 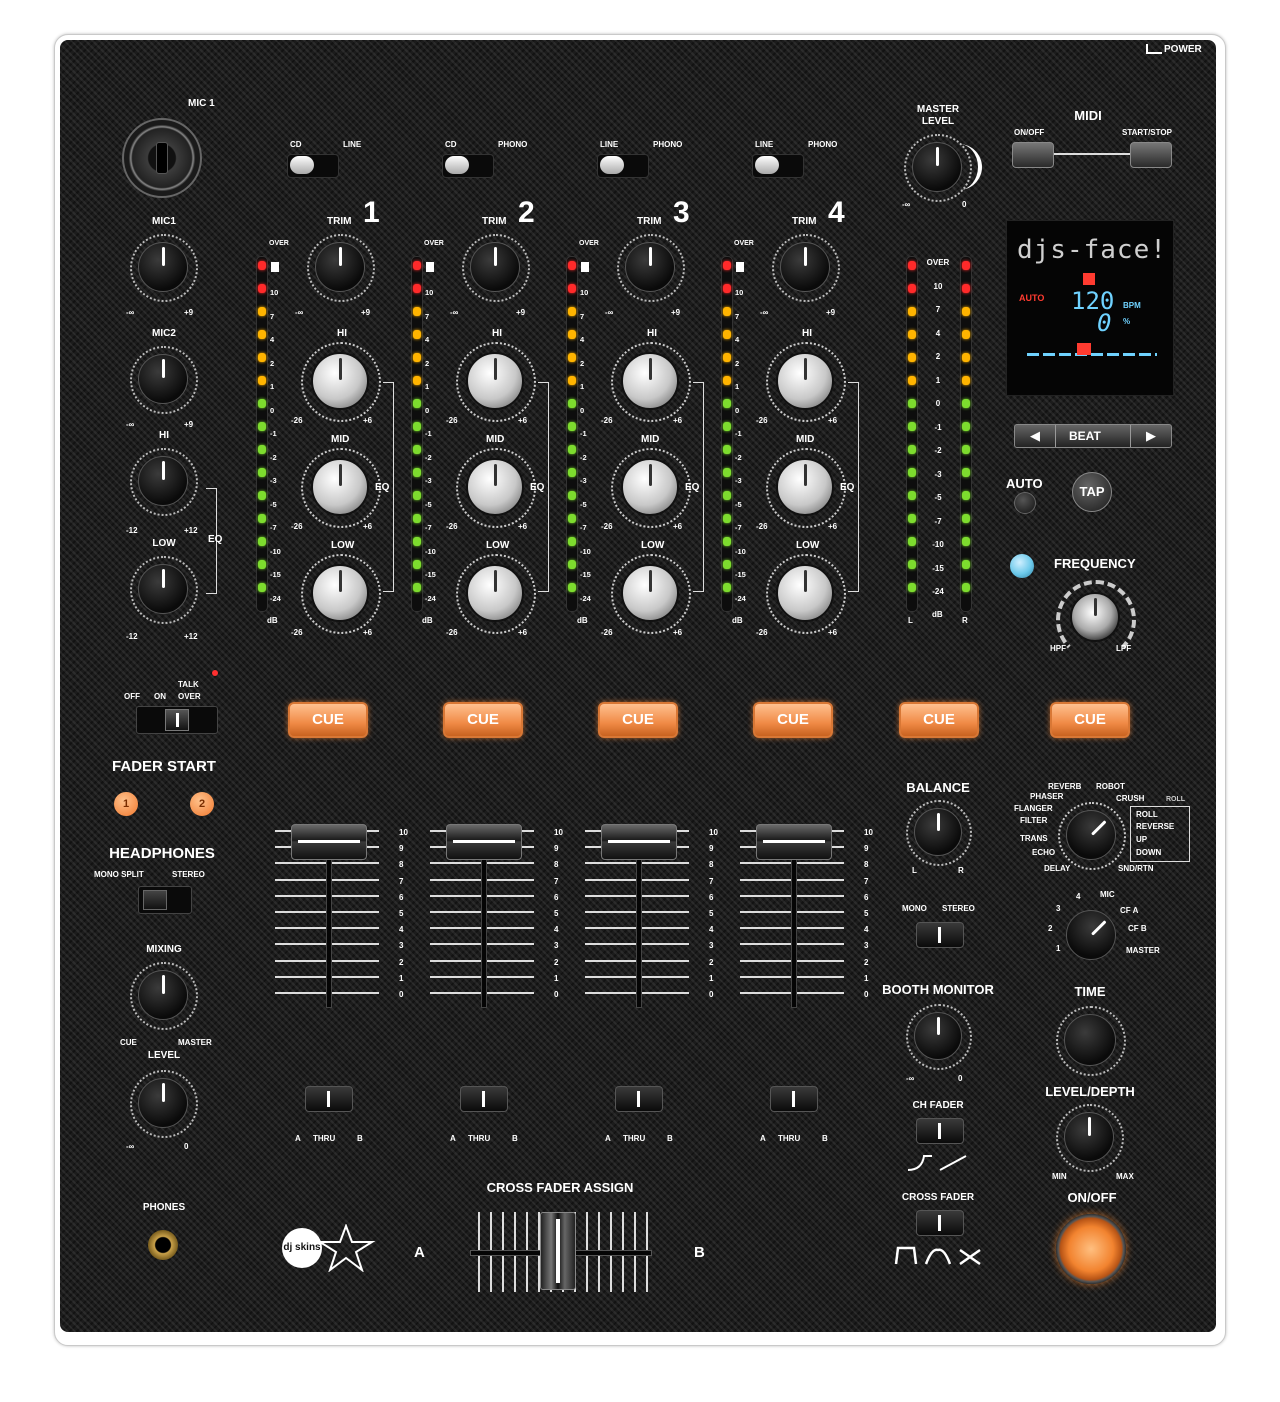 I want to click on mic-hi-knob-label: HI, so click(x=164, y=435).